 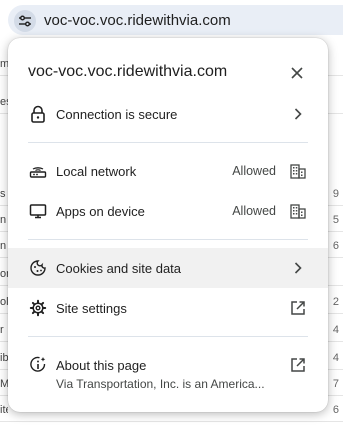 I want to click on close-button, so click(x=297, y=73).